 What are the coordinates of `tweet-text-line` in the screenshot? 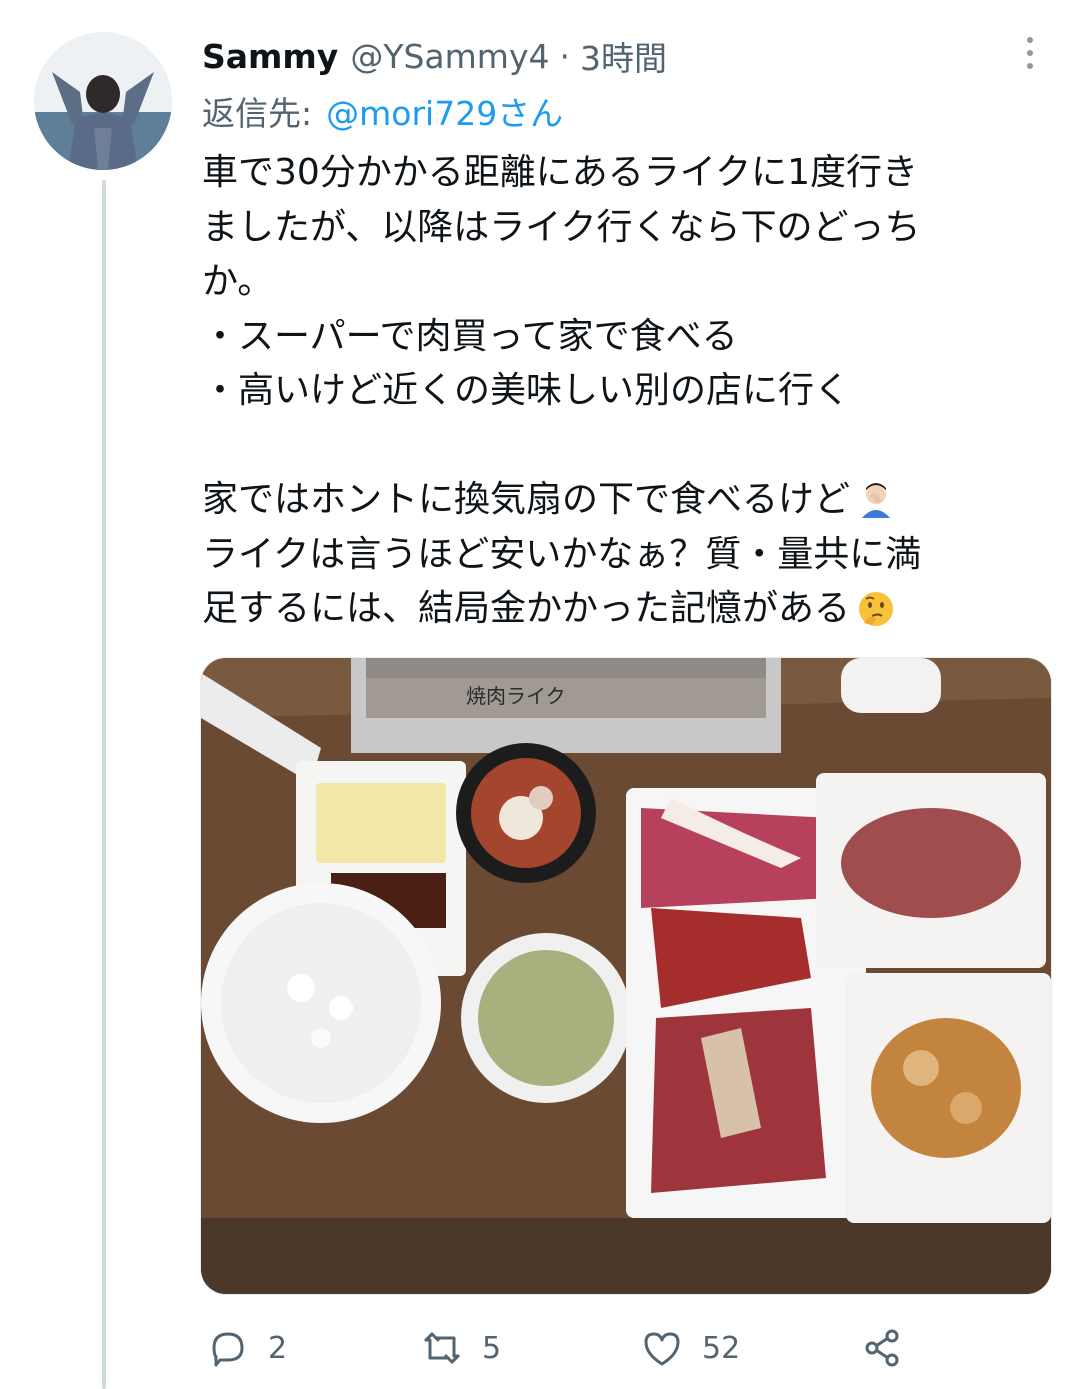 It's located at (627, 446).